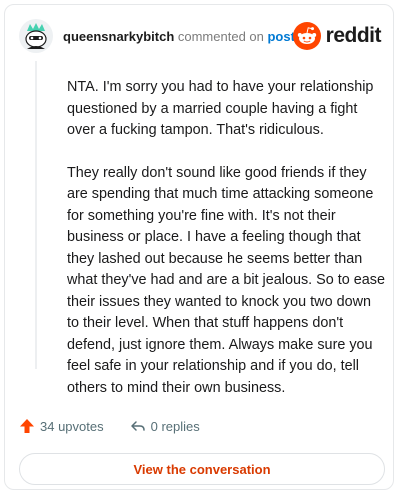 This screenshot has height=496, width=400. I want to click on upvote-count: 34 upvotes, so click(72, 426).